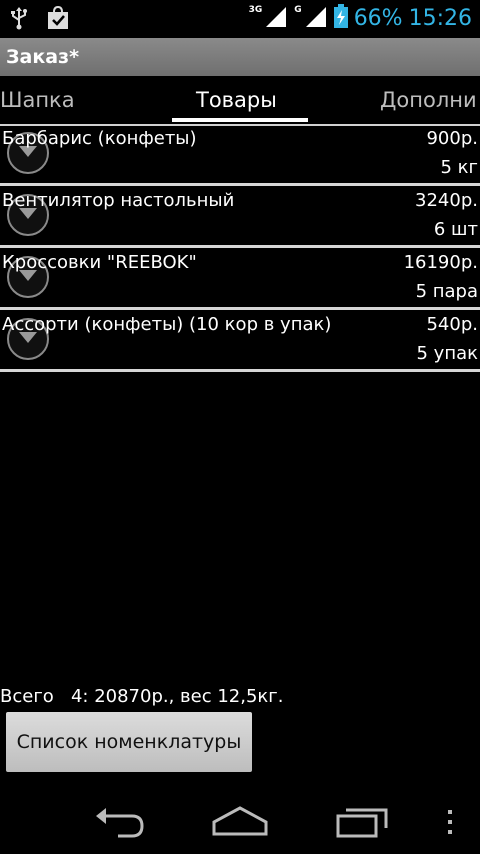 This screenshot has width=480, height=854. What do you see at coordinates (452, 324) in the screenshot?
I see `item-price: 540р.` at bounding box center [452, 324].